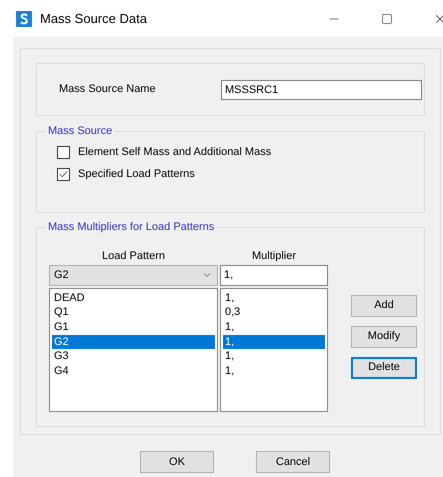 This screenshot has width=443, height=477. Describe the element at coordinates (133, 356) in the screenshot. I see `list-item: G3` at that location.